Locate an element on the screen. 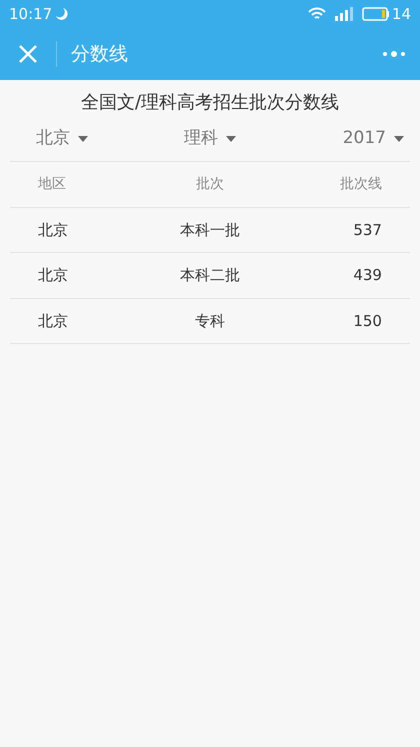 The height and width of the screenshot is (747, 420). table-cell-text: 本科一批 is located at coordinates (210, 230).